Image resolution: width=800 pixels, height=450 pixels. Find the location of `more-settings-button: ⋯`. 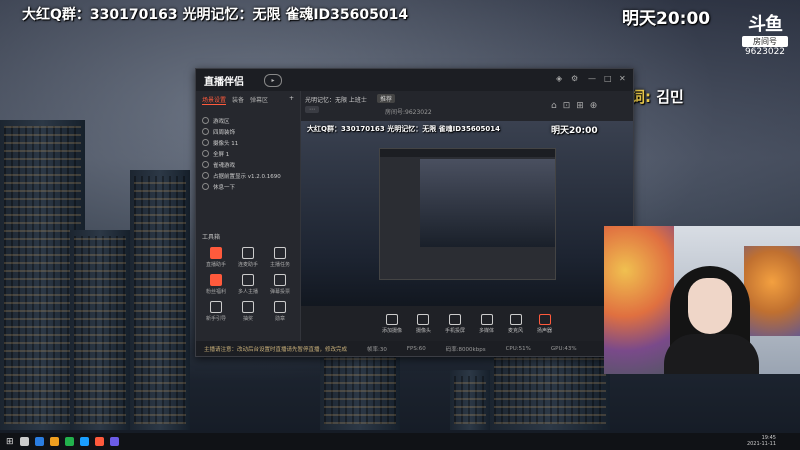

more-settings-button: ⋯ is located at coordinates (312, 109).